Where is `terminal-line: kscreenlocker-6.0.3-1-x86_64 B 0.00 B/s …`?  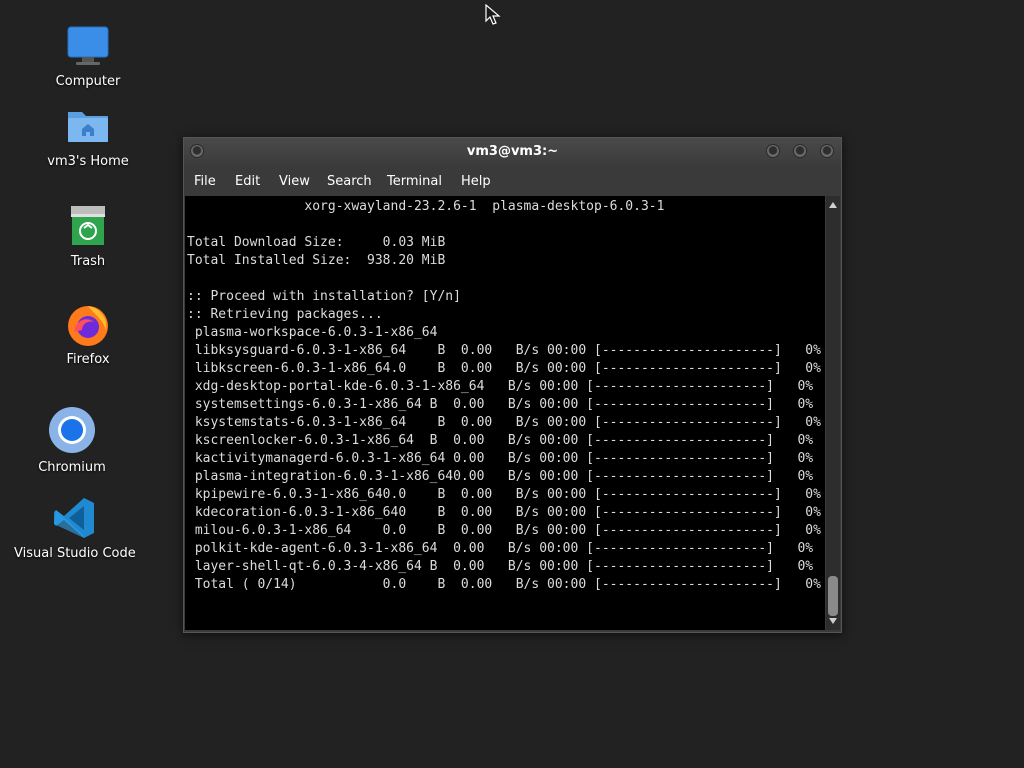
terminal-line: kscreenlocker-6.0.3-1-x86_64 B 0.00 B/s … is located at coordinates (500, 440).